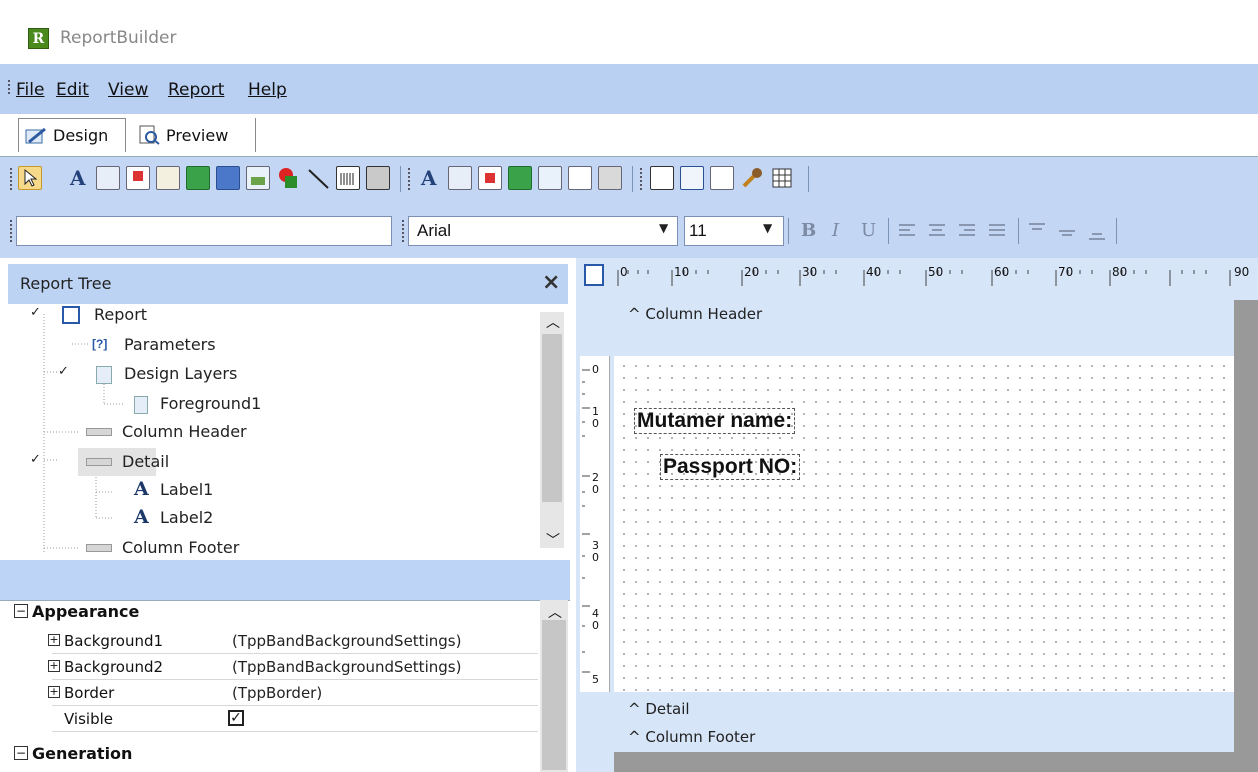 The image size is (1258, 772). What do you see at coordinates (128, 90) in the screenshot?
I see `menu-view: View` at bounding box center [128, 90].